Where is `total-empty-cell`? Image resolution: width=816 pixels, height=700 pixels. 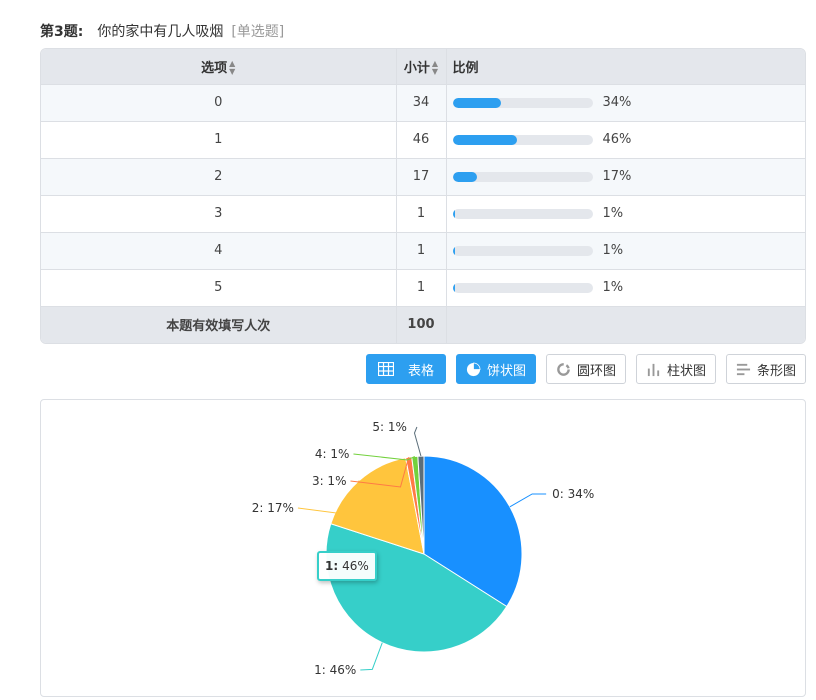 total-empty-cell is located at coordinates (625, 324).